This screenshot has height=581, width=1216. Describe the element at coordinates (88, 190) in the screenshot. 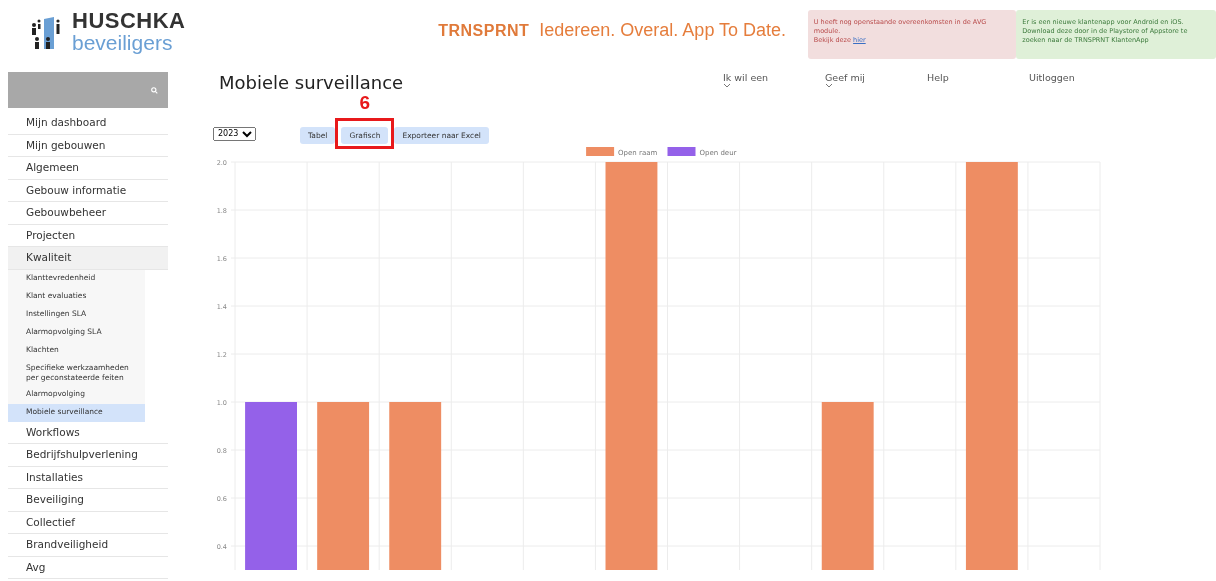

I see `sidebar-item: Gebouw informatie` at that location.